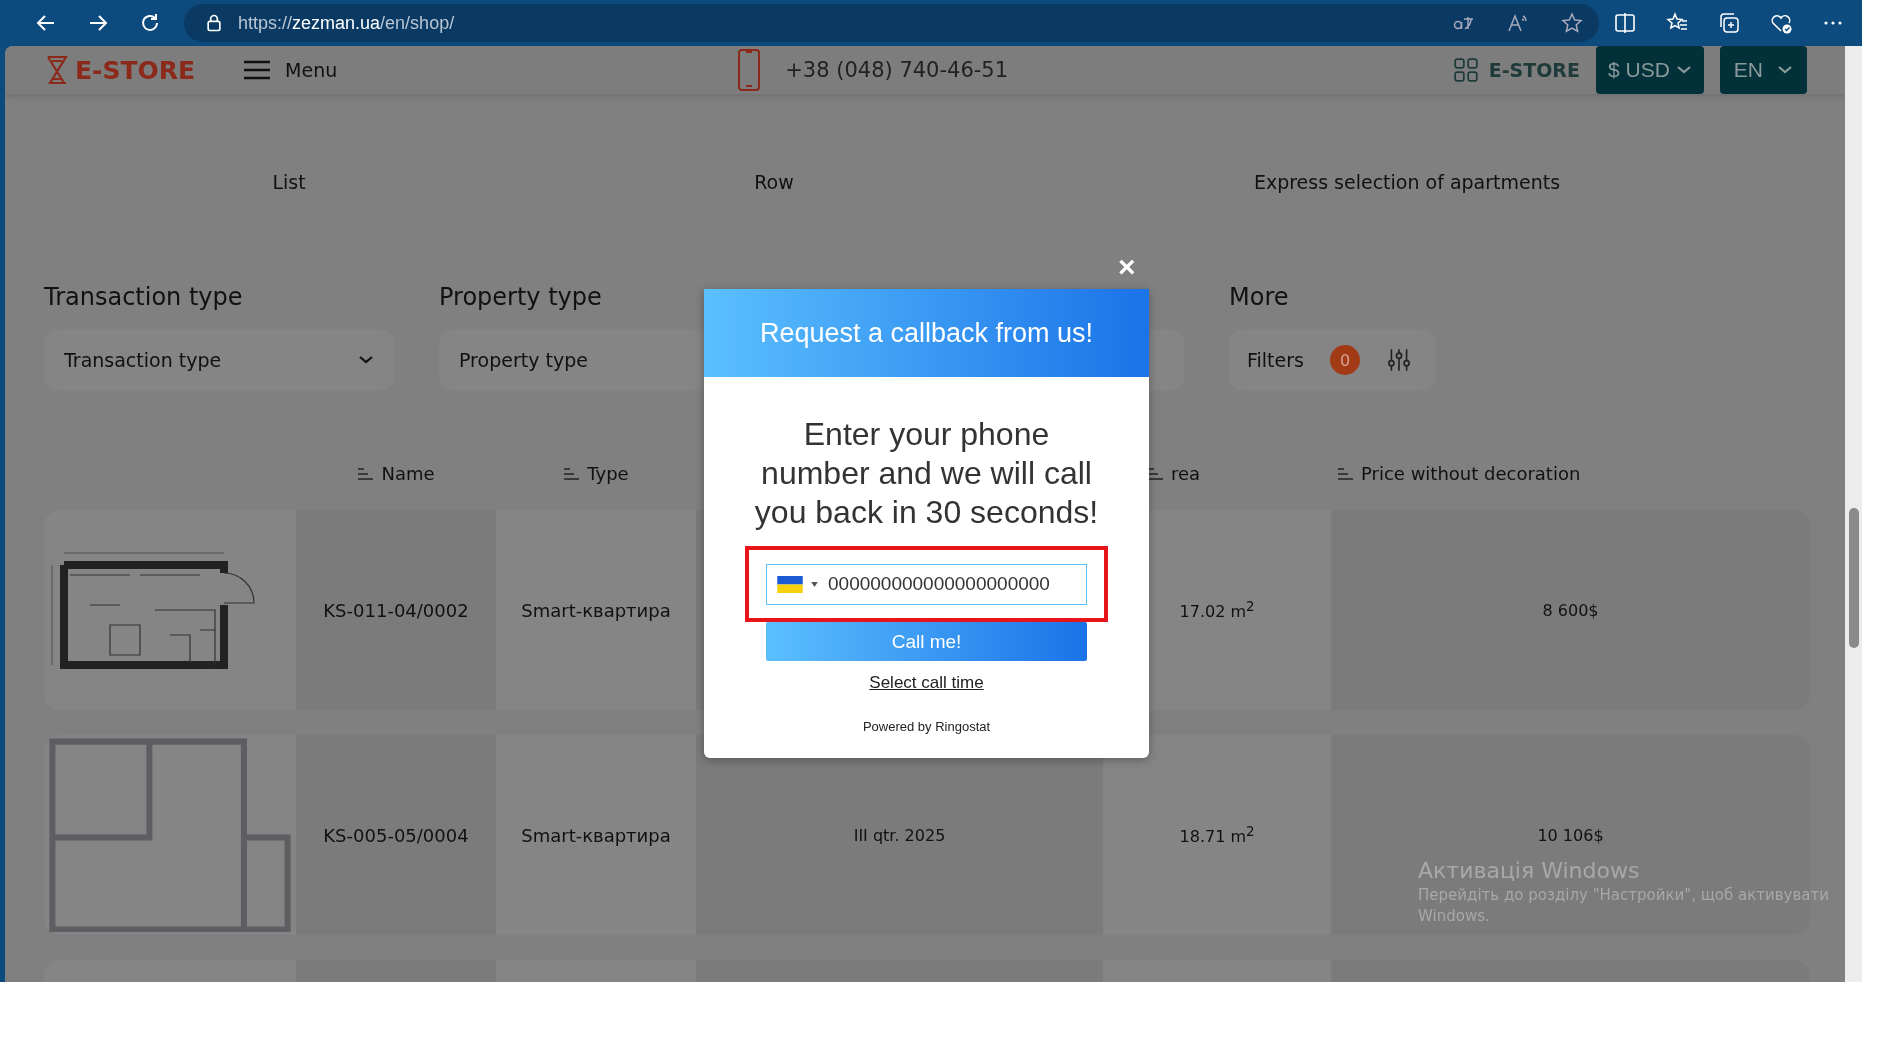 The height and width of the screenshot is (1048, 1896). What do you see at coordinates (1625, 23) in the screenshot?
I see `split-screen-icon` at bounding box center [1625, 23].